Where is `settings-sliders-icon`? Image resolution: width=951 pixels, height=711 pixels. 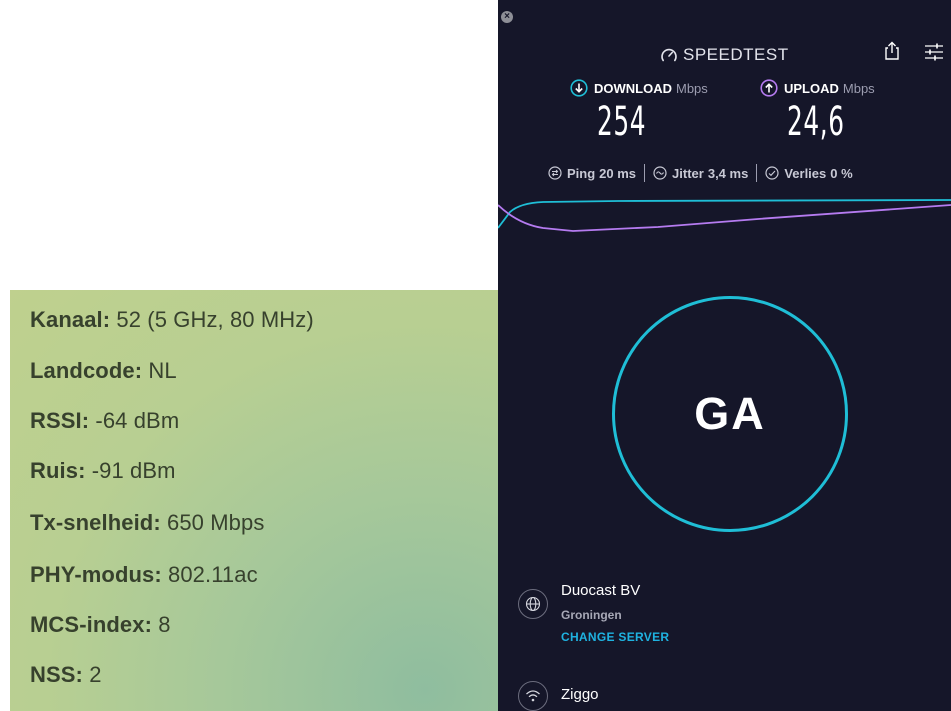 settings-sliders-icon is located at coordinates (934, 54).